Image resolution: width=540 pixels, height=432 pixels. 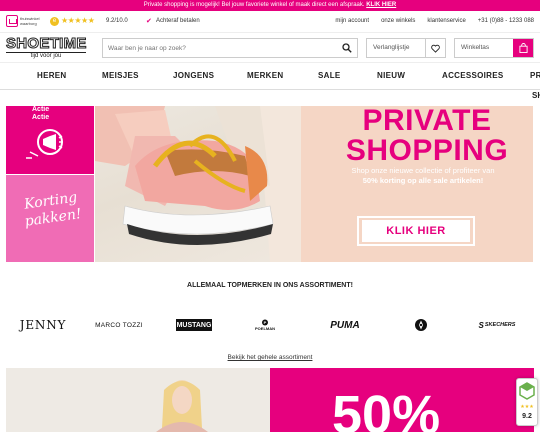 I want to click on brand-logo-skechers: S SKECHERS, so click(x=497, y=325).